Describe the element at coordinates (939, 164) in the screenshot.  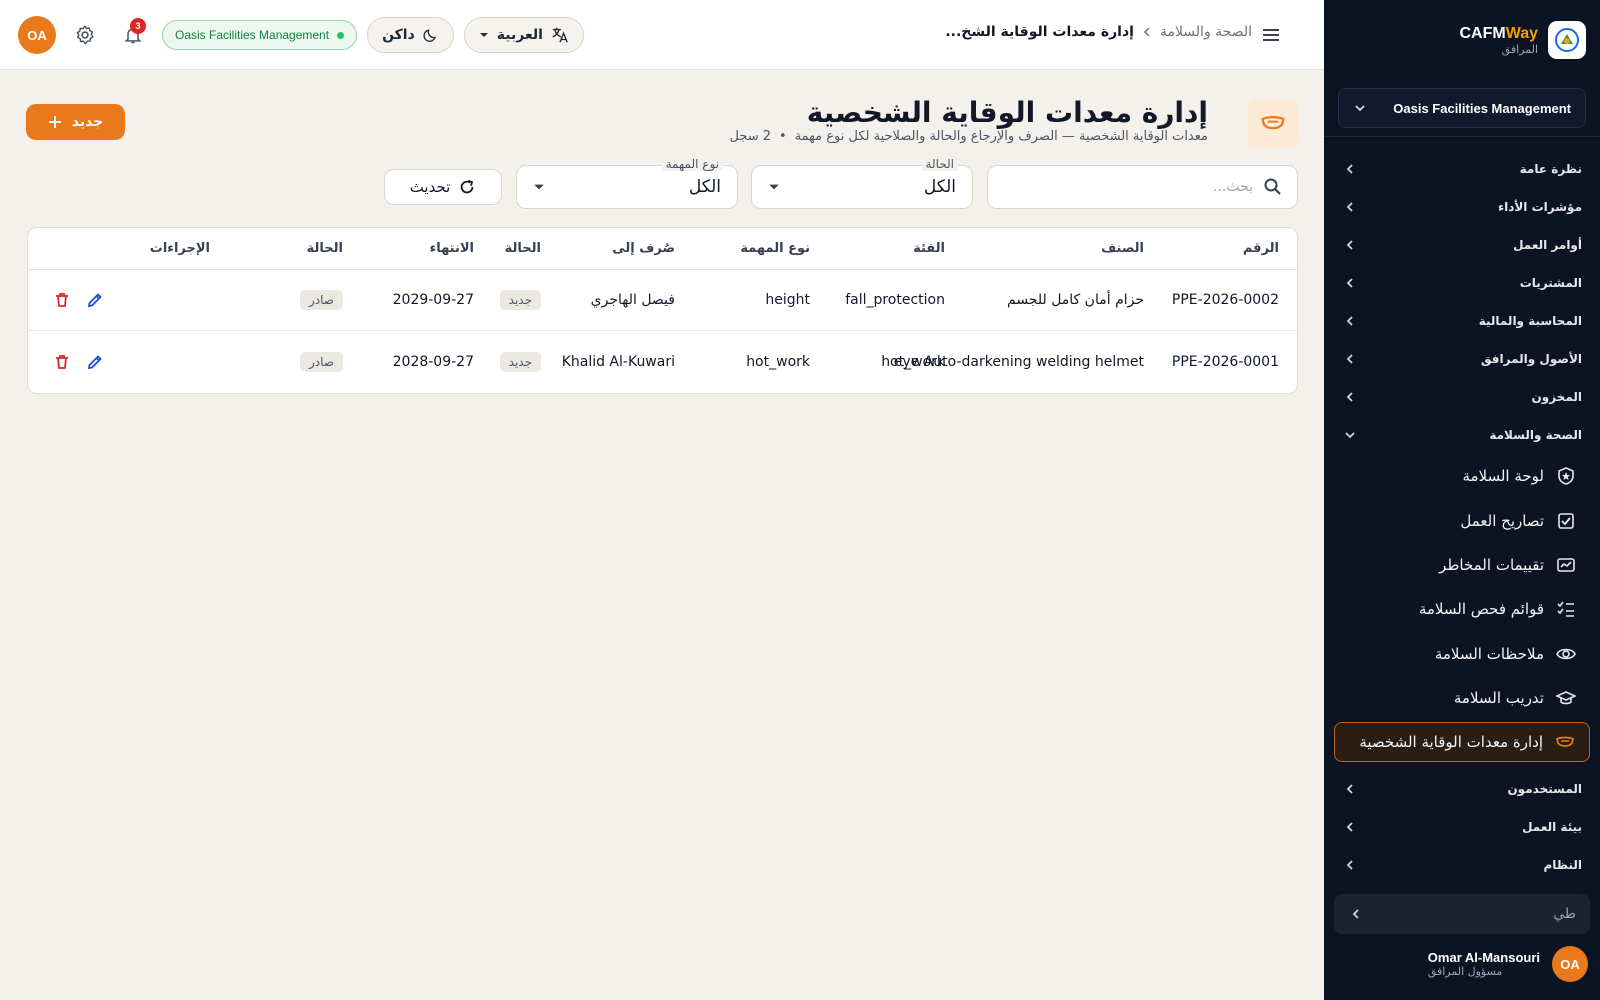
I see `status-filter-label: الحالة` at that location.